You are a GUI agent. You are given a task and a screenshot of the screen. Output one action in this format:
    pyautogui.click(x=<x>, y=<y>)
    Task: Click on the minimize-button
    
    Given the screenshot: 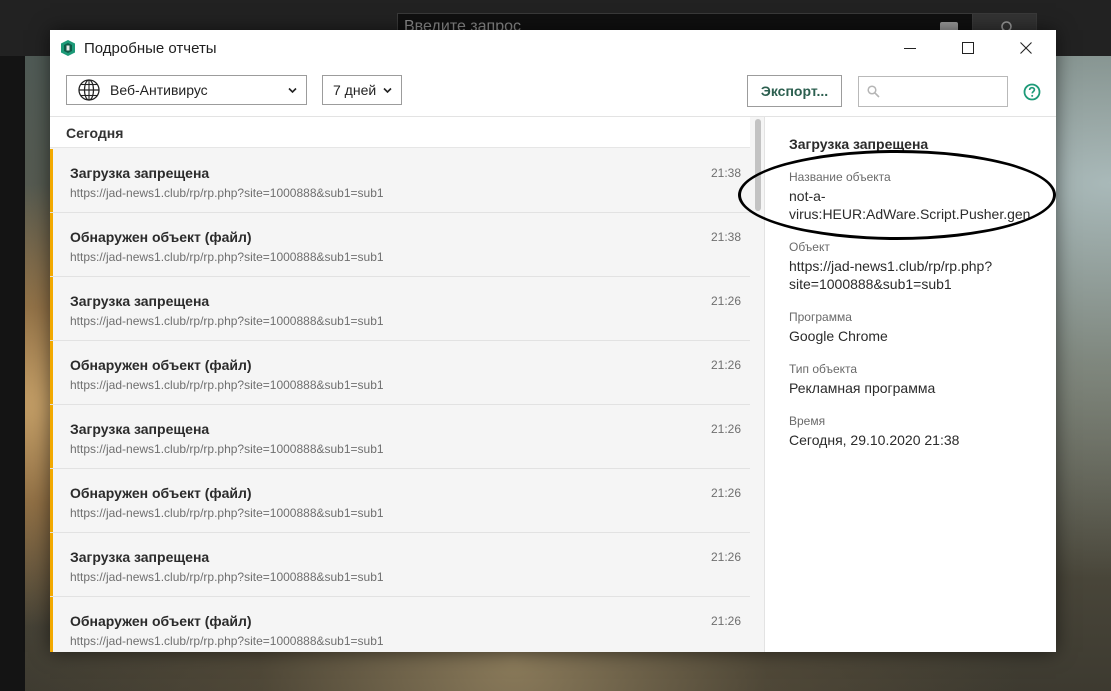 What is the action you would take?
    pyautogui.click(x=910, y=48)
    